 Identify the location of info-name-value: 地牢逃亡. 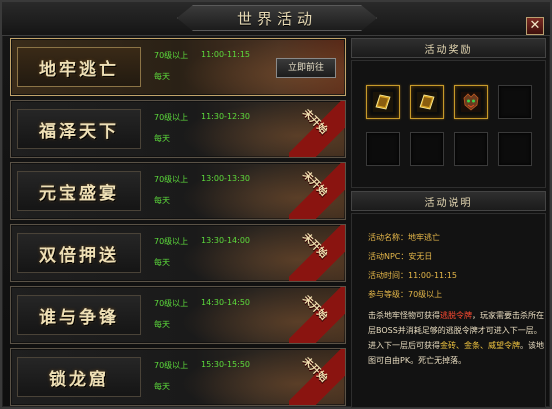
(424, 237).